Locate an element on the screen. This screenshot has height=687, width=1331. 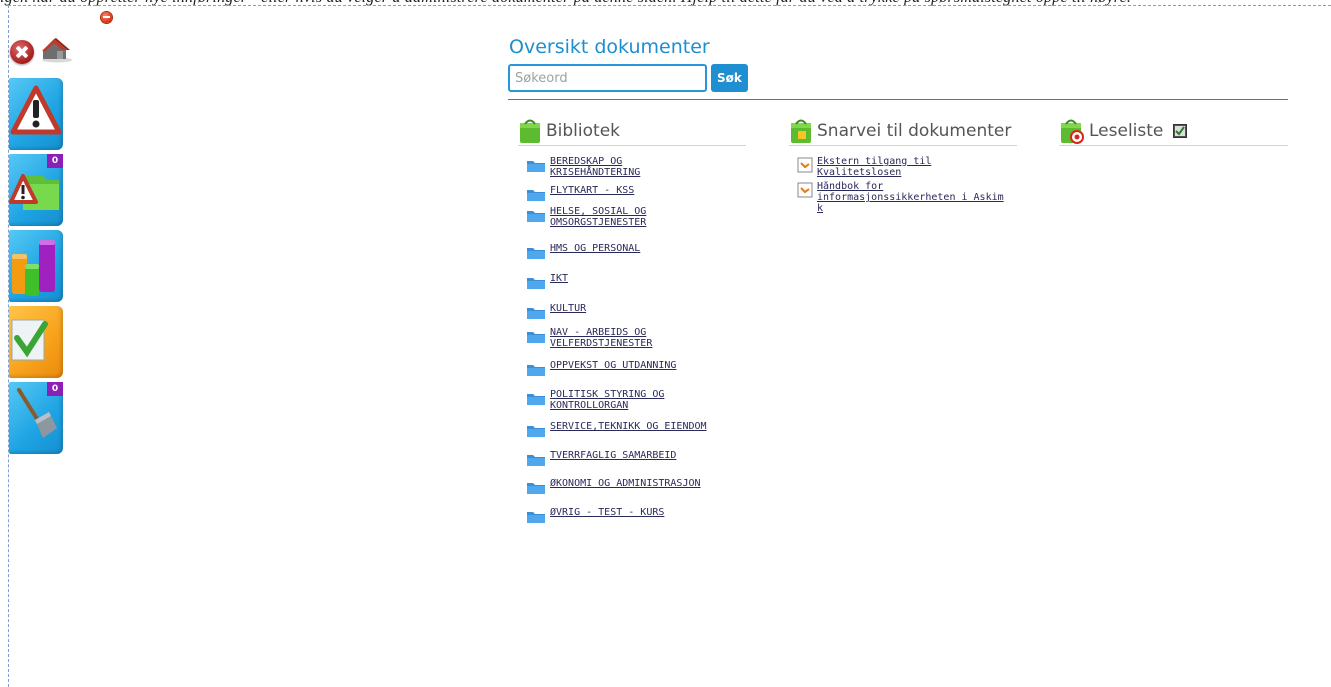
deviation-count-badge: 0 is located at coordinates (55, 161).